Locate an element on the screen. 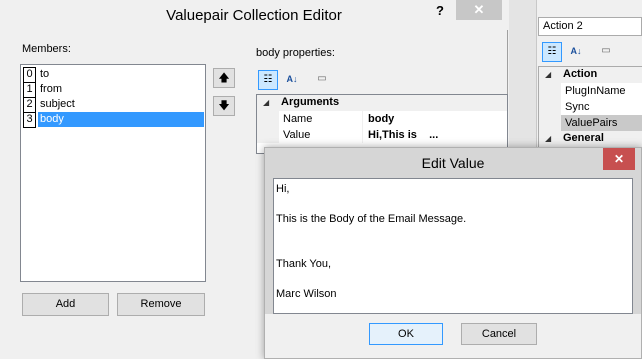 The height and width of the screenshot is (359, 642). category-name: Action is located at coordinates (580, 74).